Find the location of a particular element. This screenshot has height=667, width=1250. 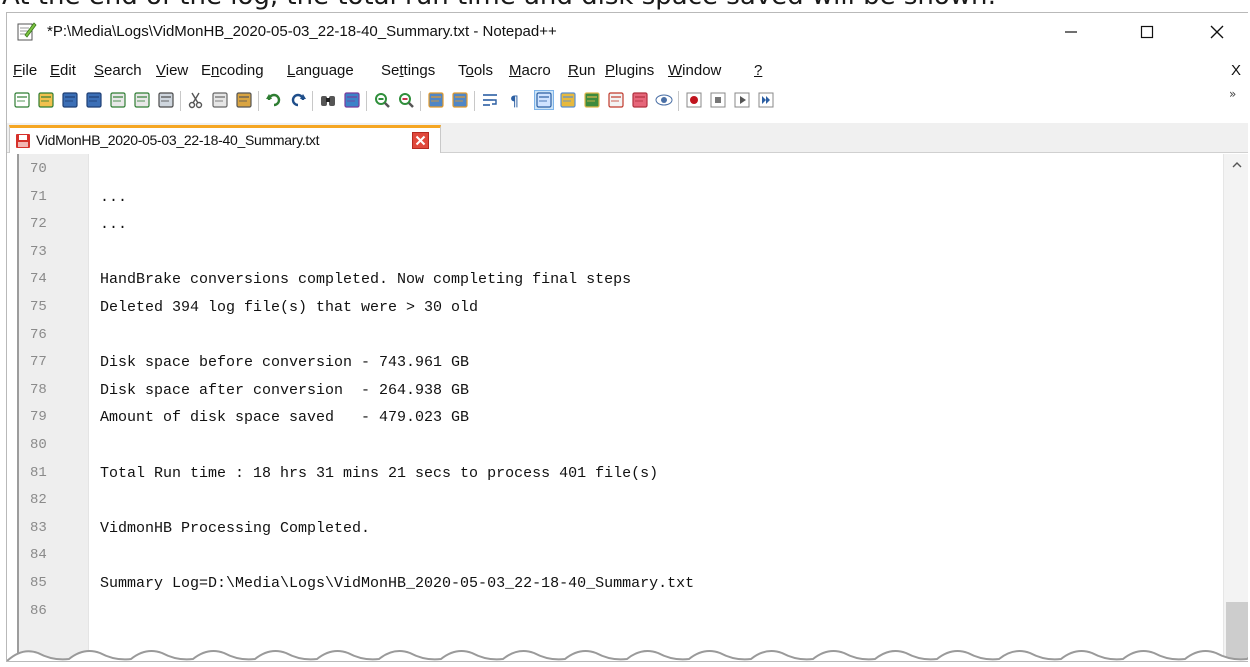

menu-item-12: ? is located at coordinates (758, 70).